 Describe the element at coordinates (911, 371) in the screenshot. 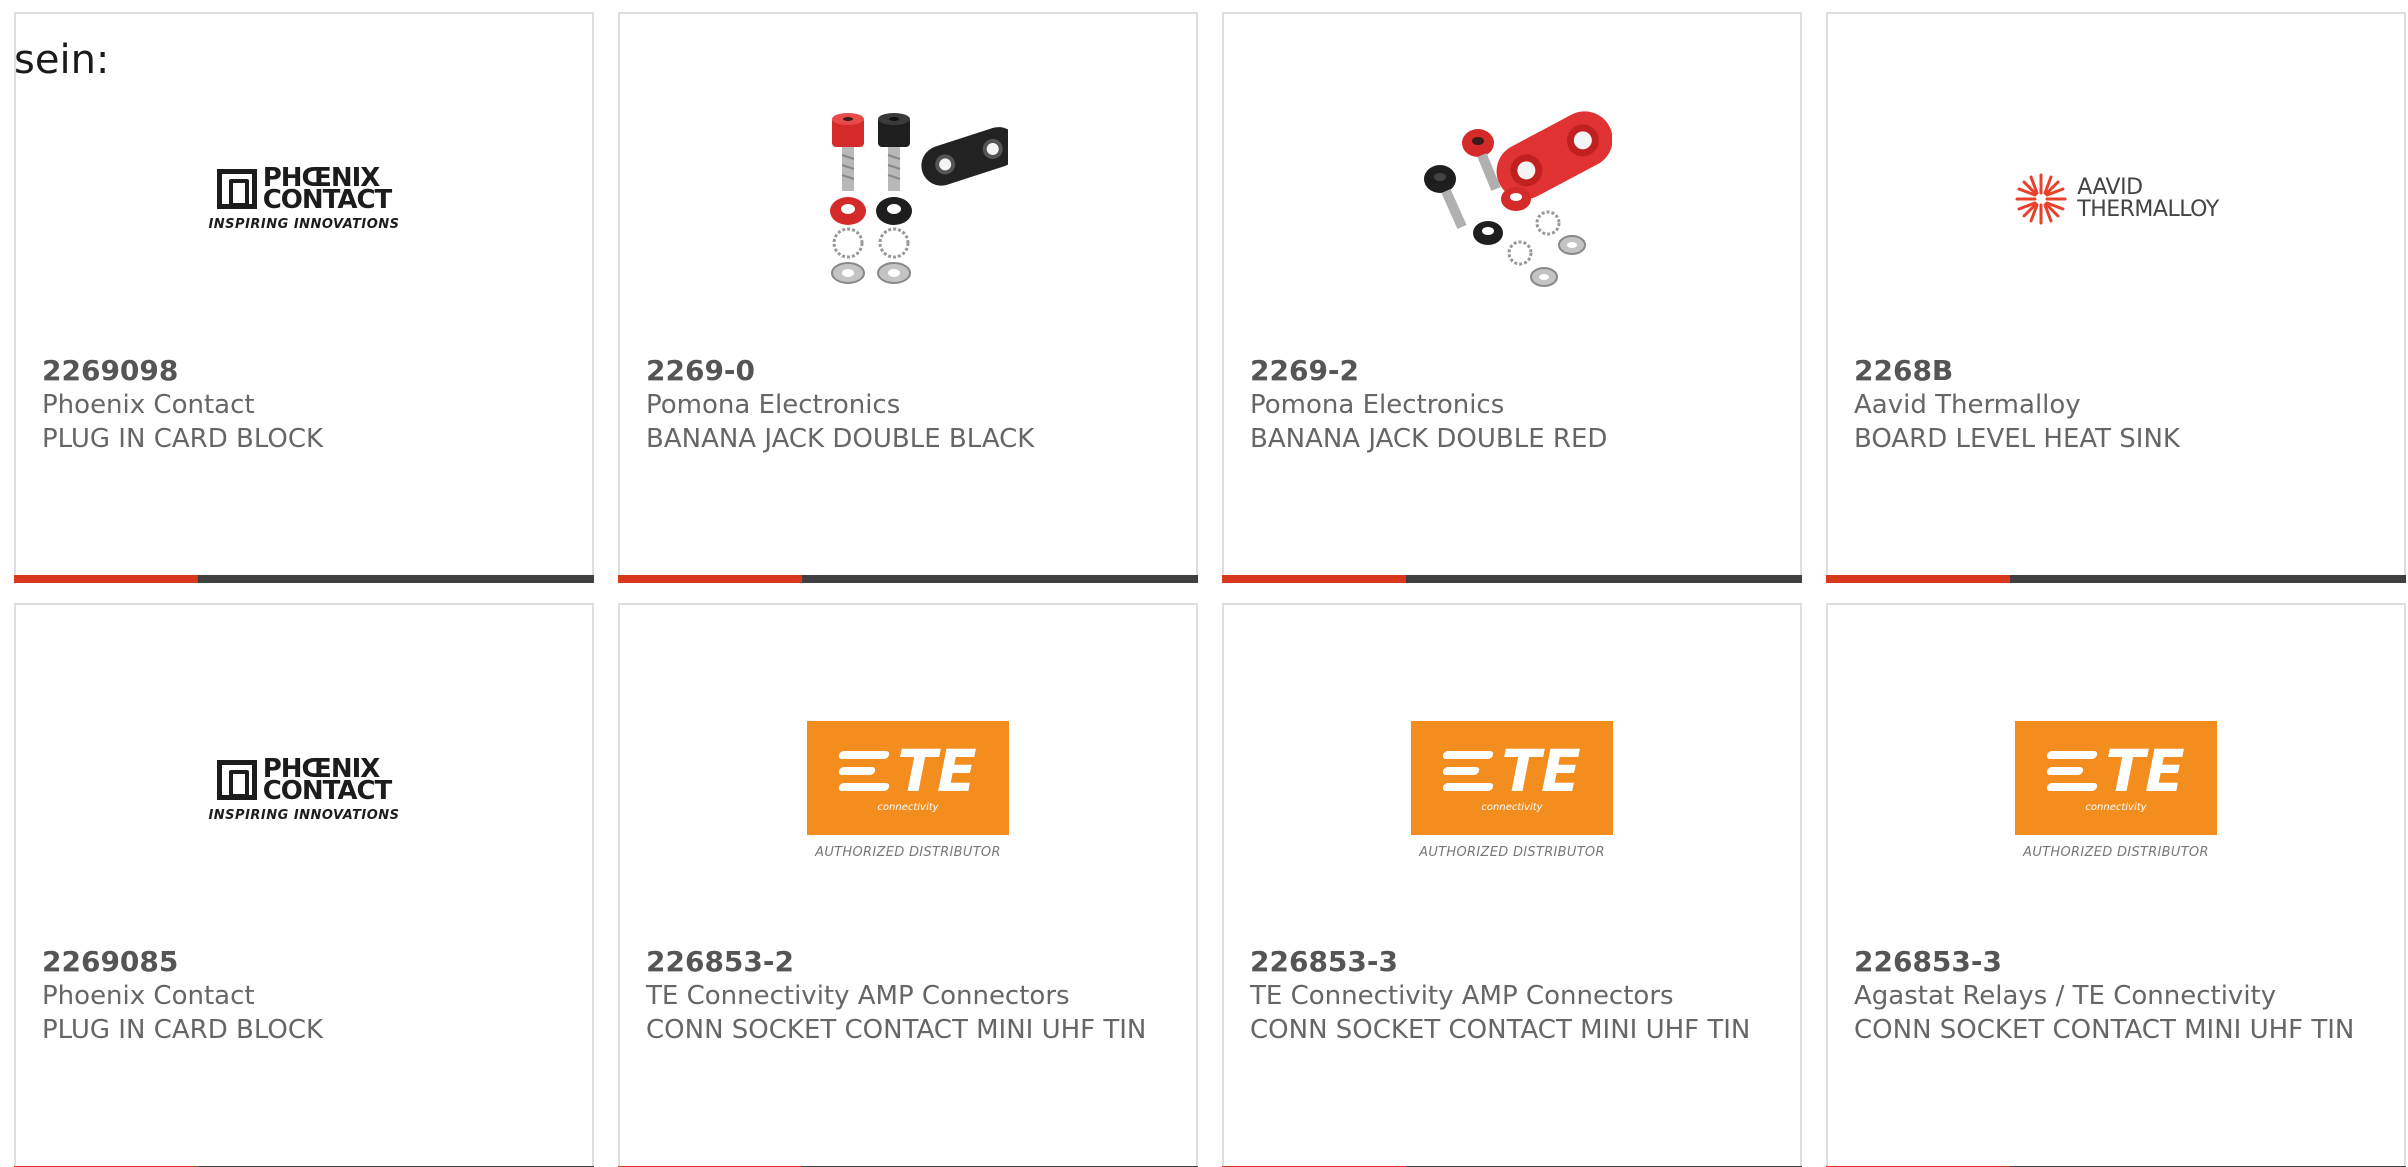

I see `part-number: 2269-0` at that location.